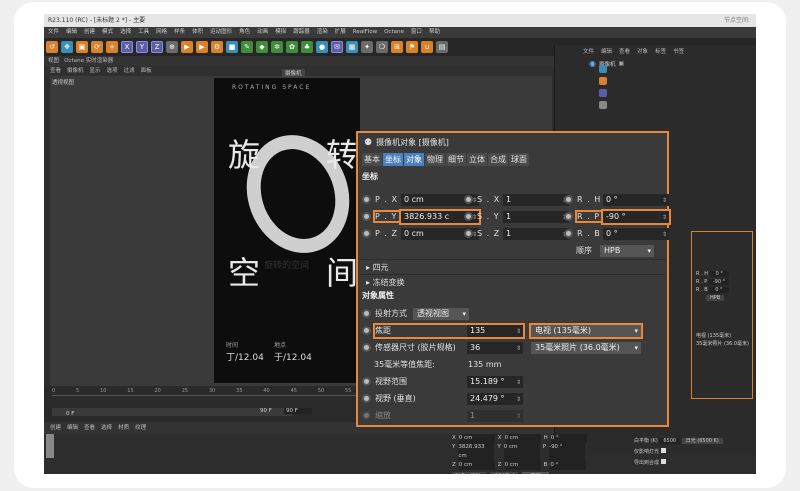 The image size is (800, 491). Describe the element at coordinates (468, 216) in the screenshot. I see `sy-keyframe-dot` at that location.